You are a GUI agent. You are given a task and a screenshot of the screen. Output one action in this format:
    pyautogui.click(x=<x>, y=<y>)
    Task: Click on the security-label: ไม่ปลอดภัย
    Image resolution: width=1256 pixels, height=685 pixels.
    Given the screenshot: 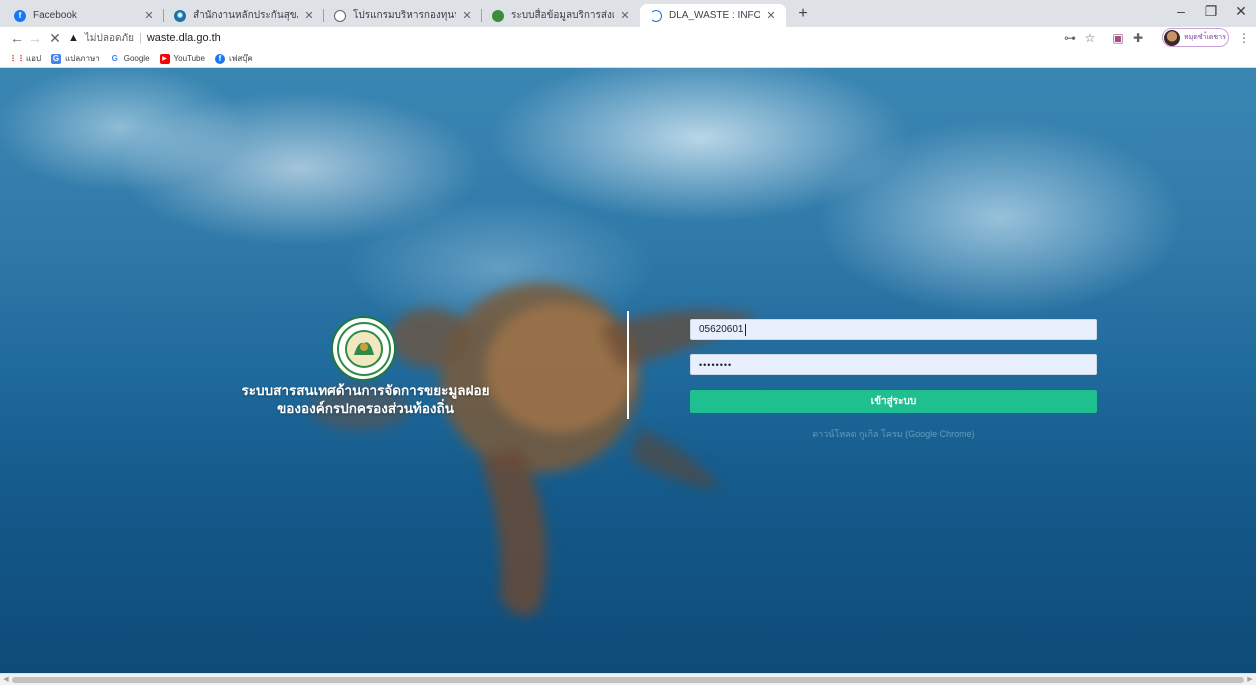 What is the action you would take?
    pyautogui.click(x=109, y=38)
    